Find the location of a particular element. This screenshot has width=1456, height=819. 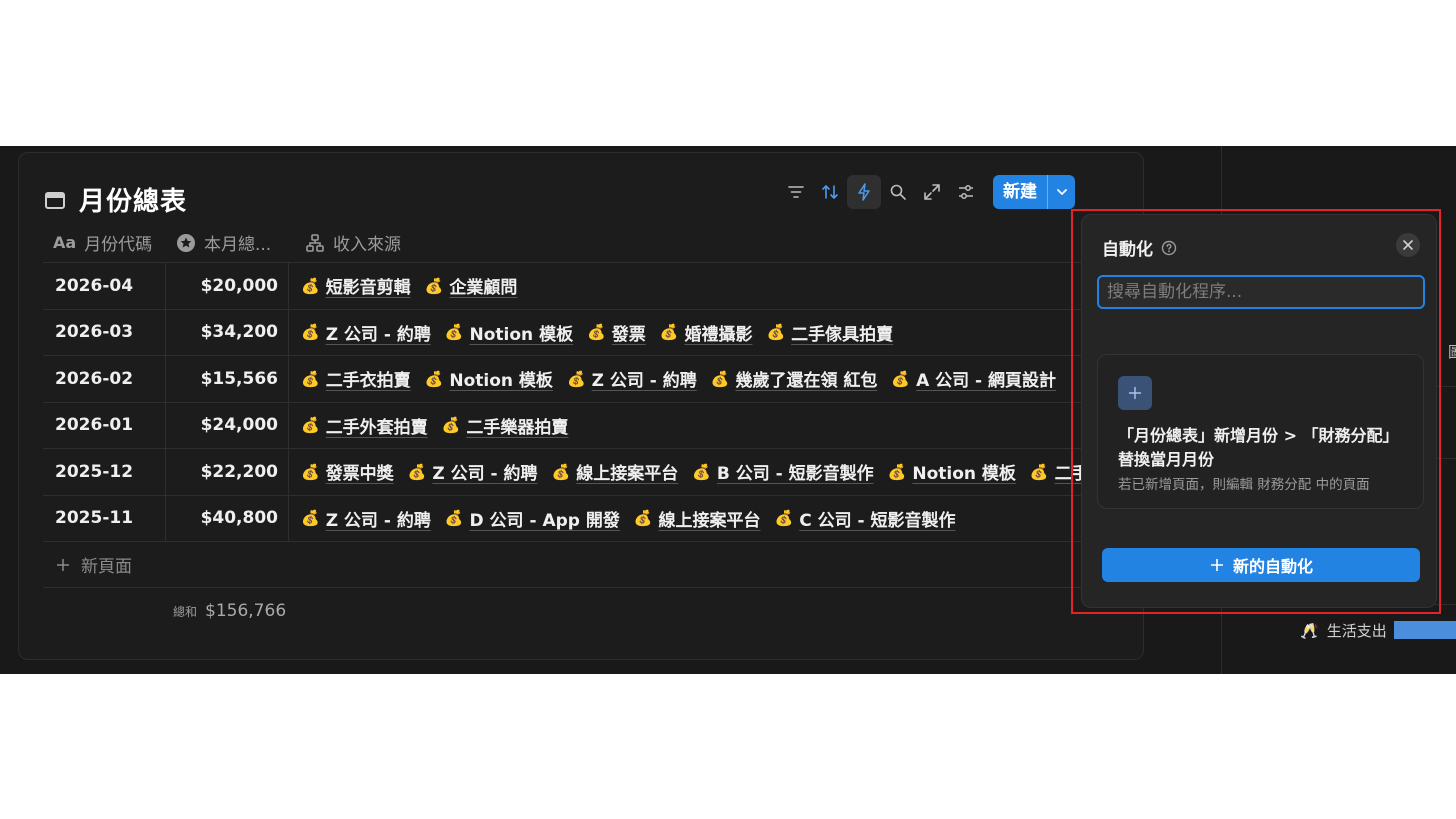

monthly-total-cell: $15,566 is located at coordinates (227, 379).